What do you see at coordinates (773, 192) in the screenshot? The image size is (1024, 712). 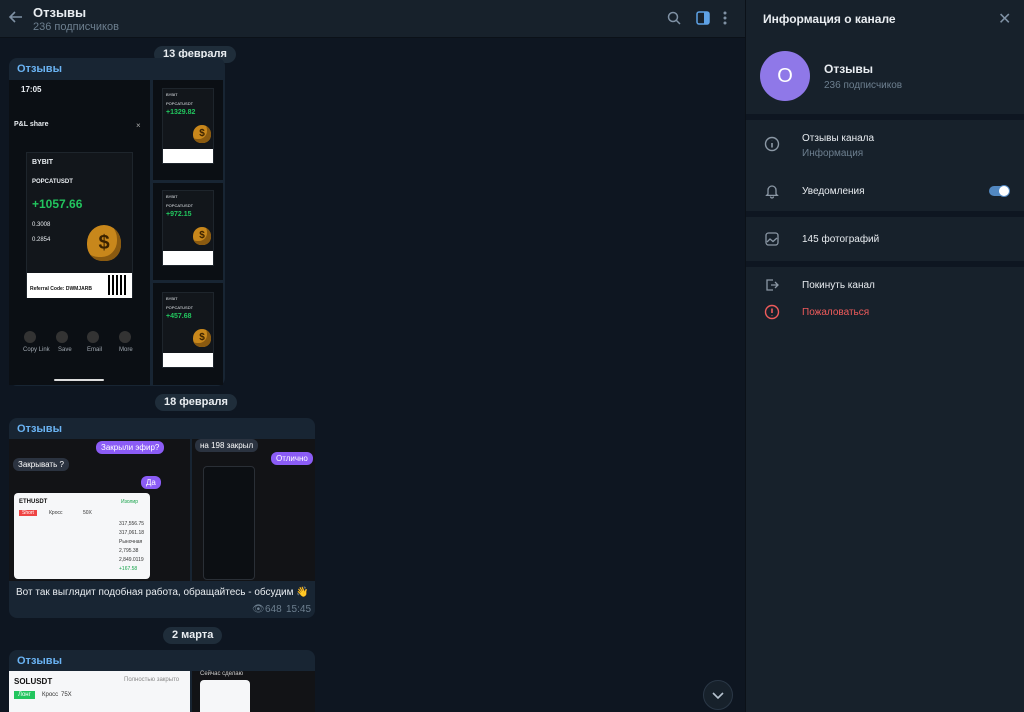 I see `bell-icon` at bounding box center [773, 192].